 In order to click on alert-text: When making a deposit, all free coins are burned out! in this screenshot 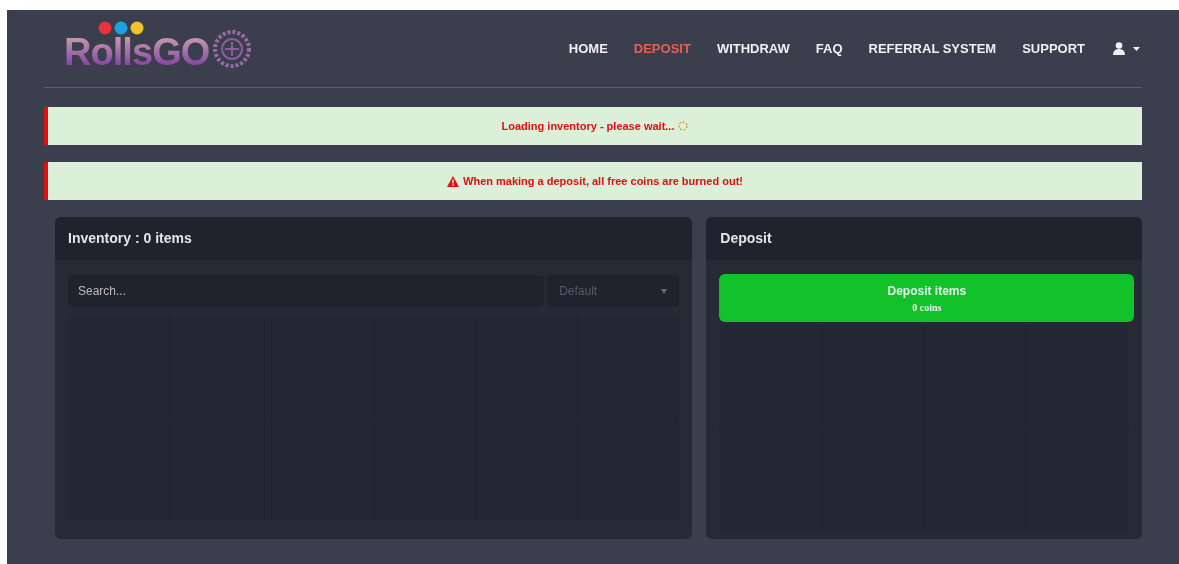, I will do `click(603, 181)`.